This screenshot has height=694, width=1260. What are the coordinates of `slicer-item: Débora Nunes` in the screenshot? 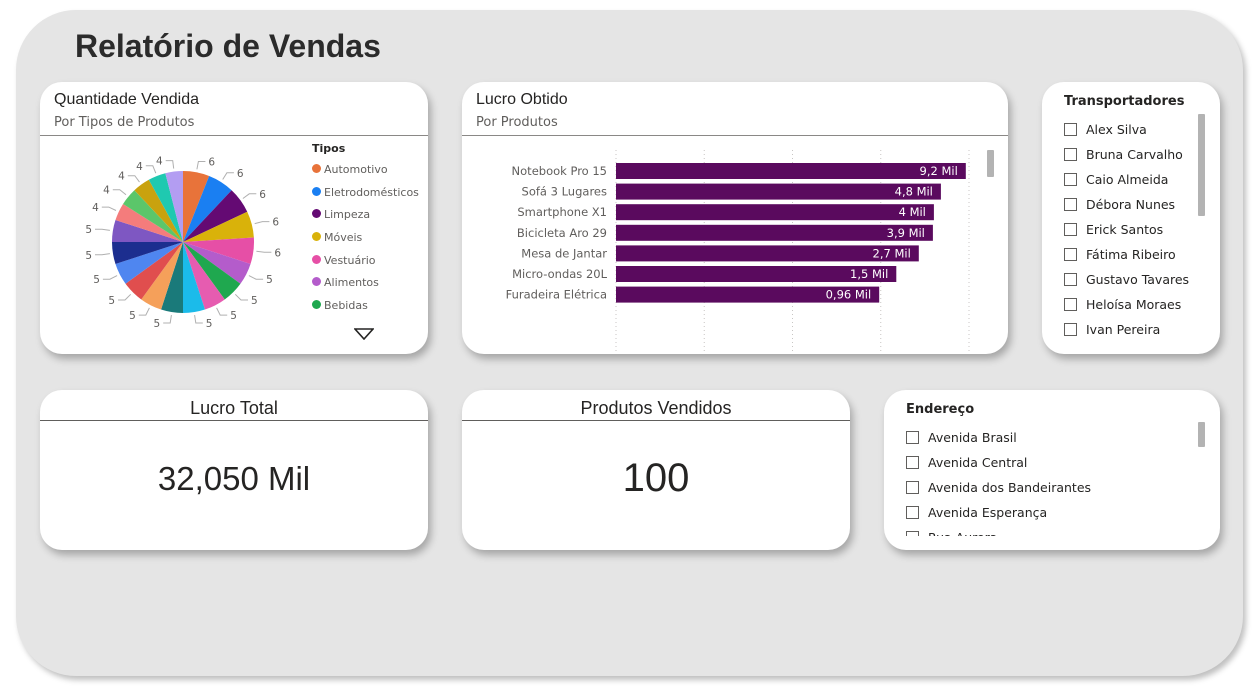 It's located at (1127, 204).